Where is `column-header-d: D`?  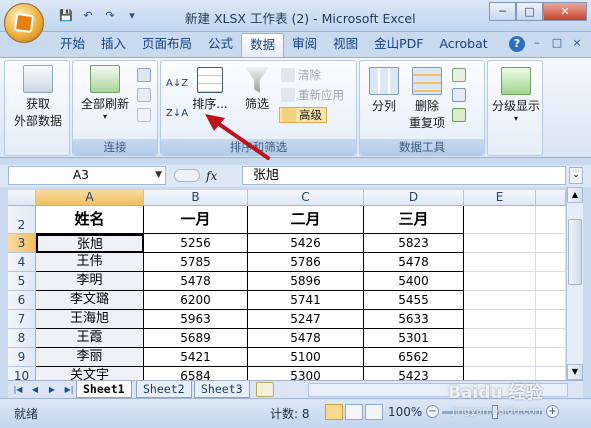
column-header-d: D is located at coordinates (414, 198).